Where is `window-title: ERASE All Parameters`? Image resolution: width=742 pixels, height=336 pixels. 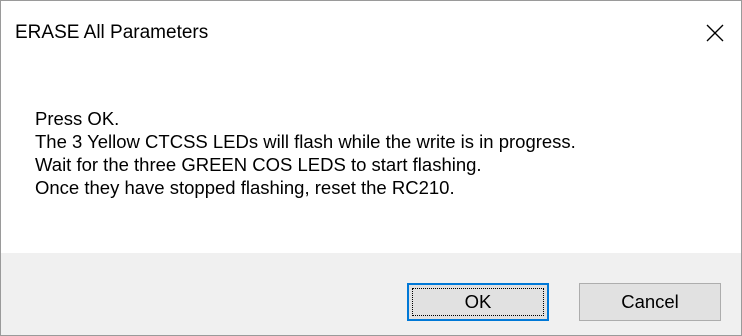
window-title: ERASE All Parameters is located at coordinates (112, 32).